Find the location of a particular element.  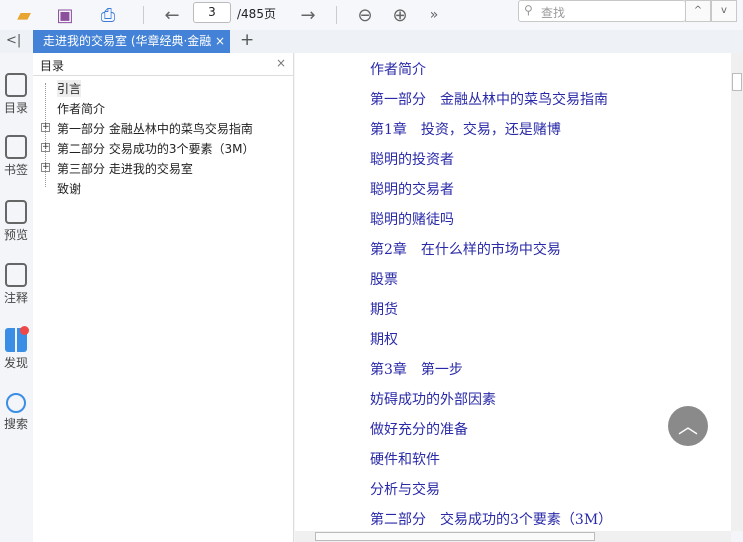

tab-title: 走进我的交易室 (华章经典·金融 is located at coordinates (127, 41).